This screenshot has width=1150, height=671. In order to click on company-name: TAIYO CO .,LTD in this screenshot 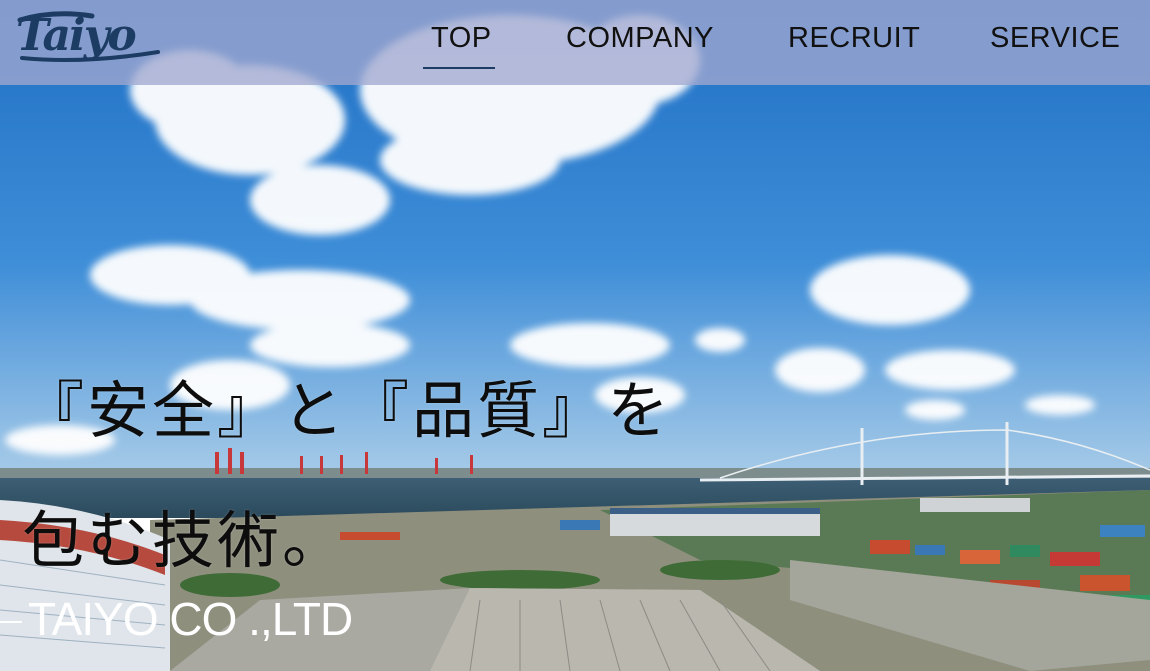, I will do `click(190, 619)`.